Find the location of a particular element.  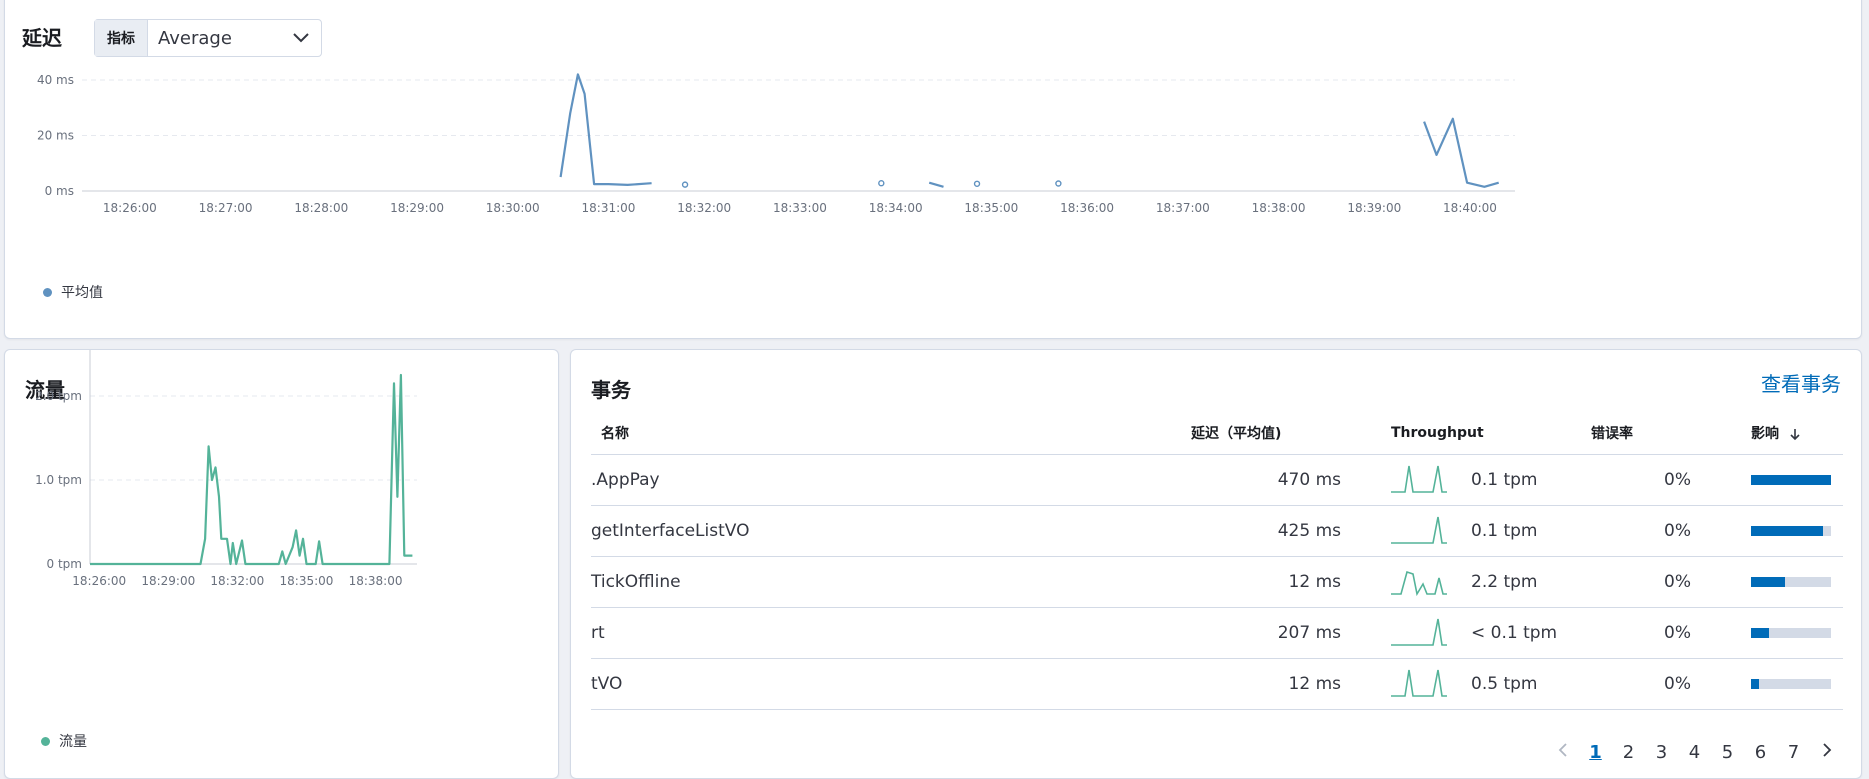

table-row: tVO 12 ms 0.5 tpm 0% is located at coordinates (1217, 684).